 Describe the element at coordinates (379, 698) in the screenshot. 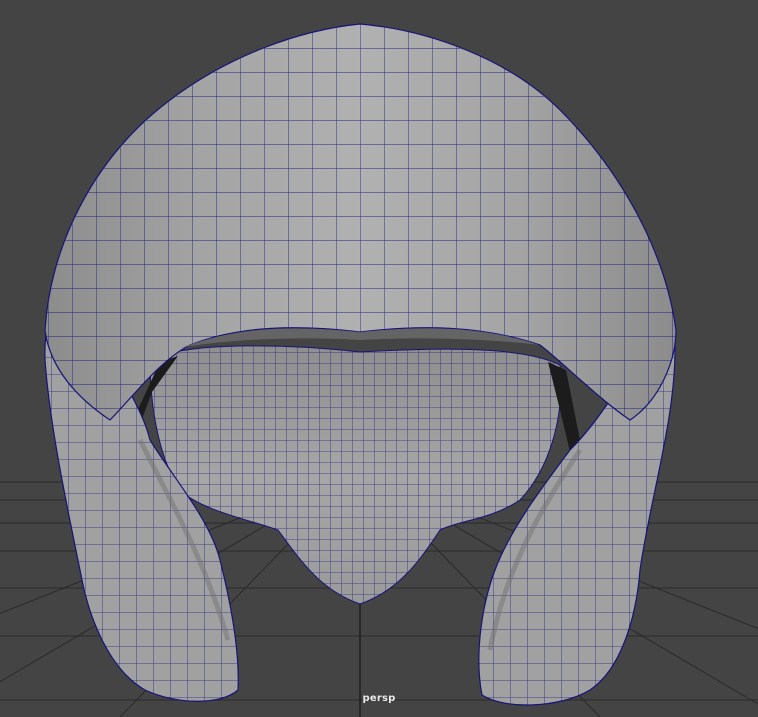

I see `camera-label: persp` at that location.